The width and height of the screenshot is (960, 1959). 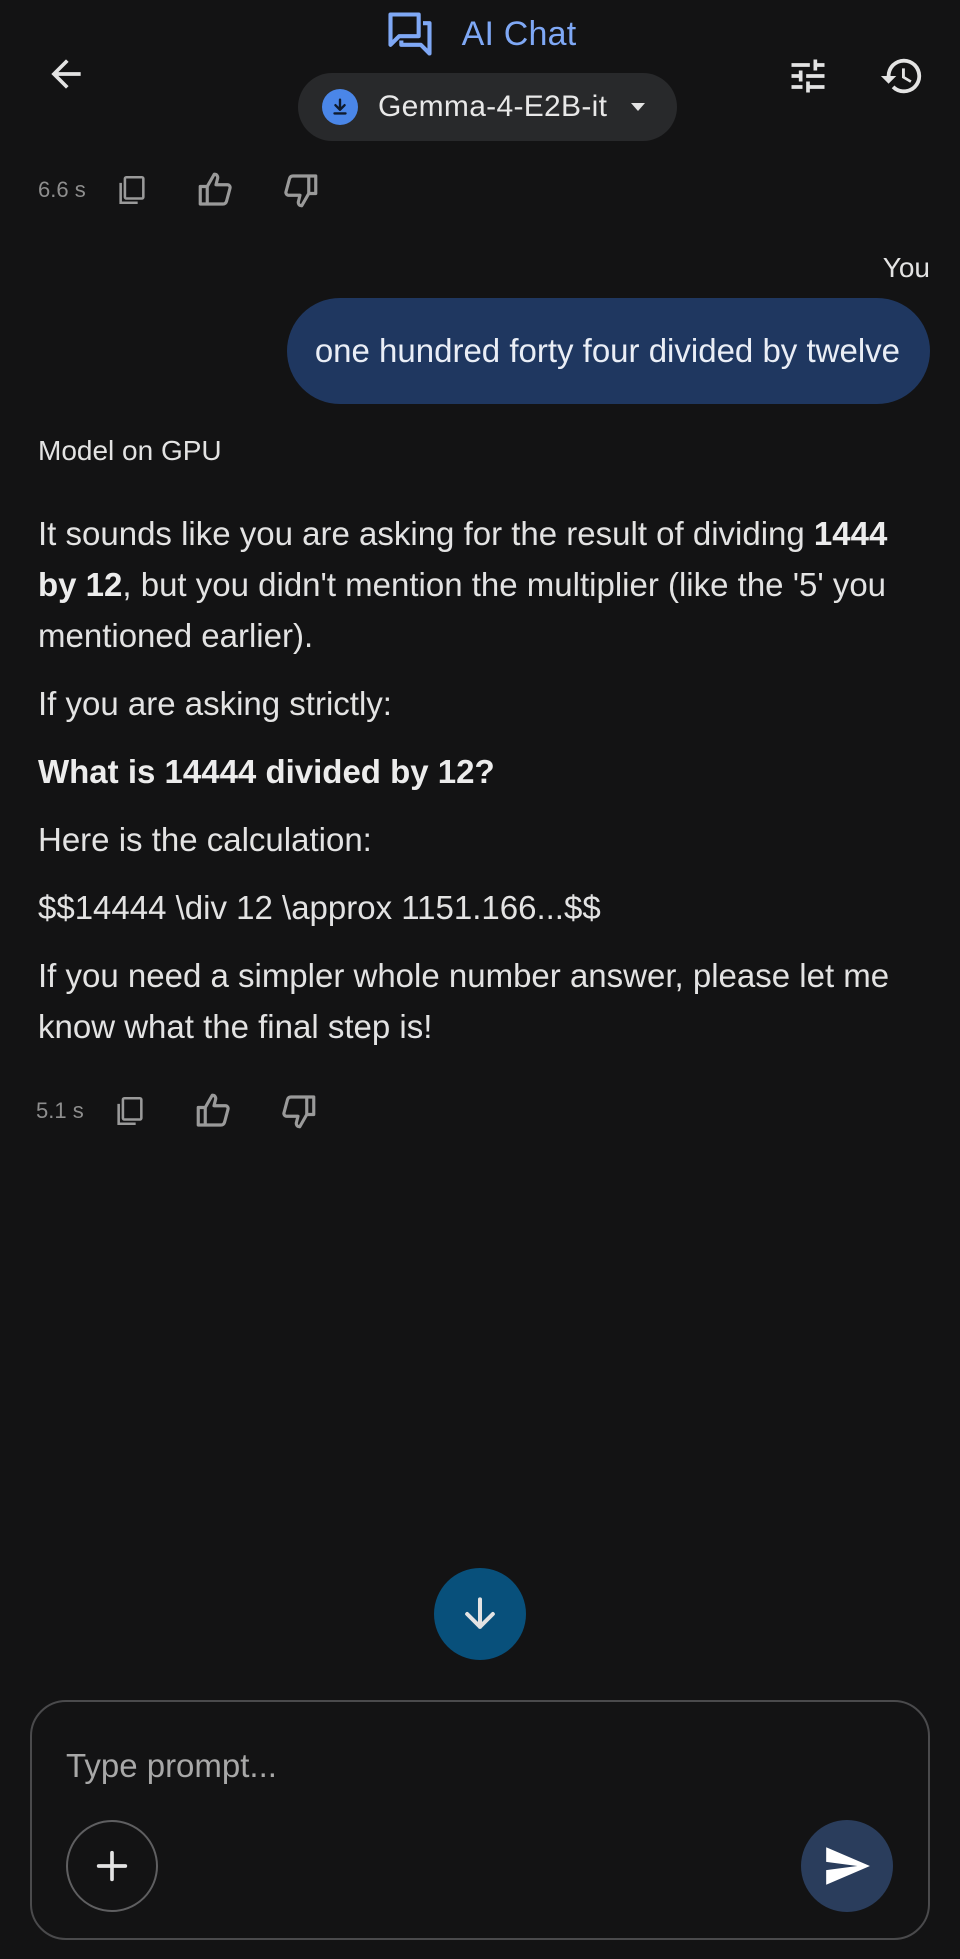 I want to click on response-paragraph: What is 14444 divided by 12?, so click(x=266, y=771).